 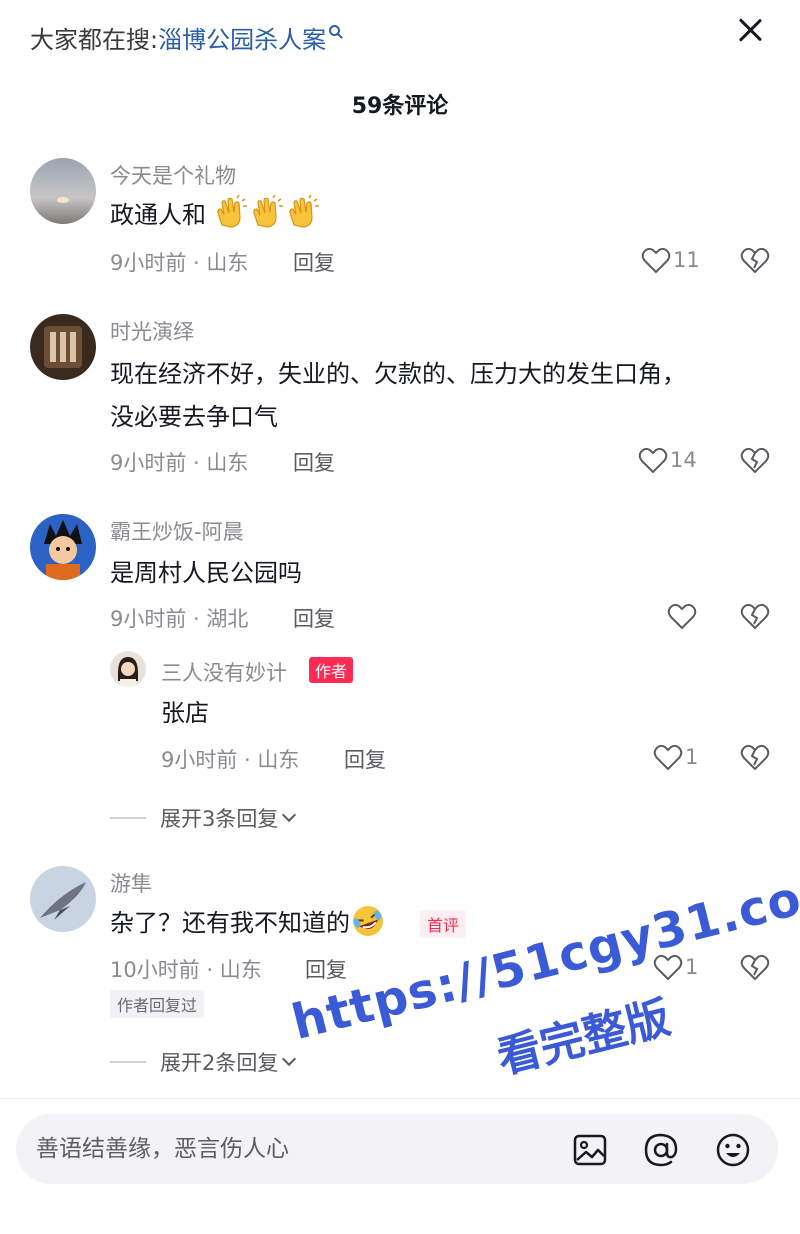 I want to click on comment-text: 杂了？还有我不知道的, so click(x=248, y=923).